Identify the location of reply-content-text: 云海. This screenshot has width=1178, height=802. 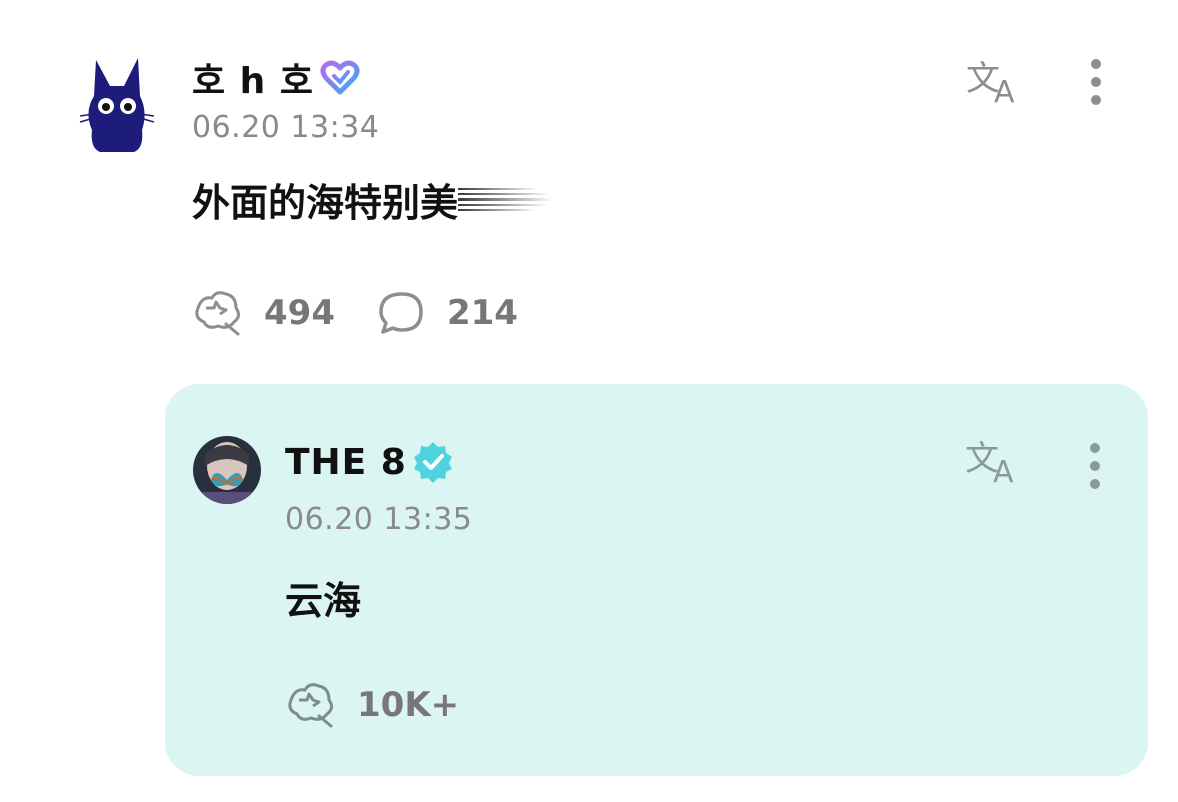
(323, 601).